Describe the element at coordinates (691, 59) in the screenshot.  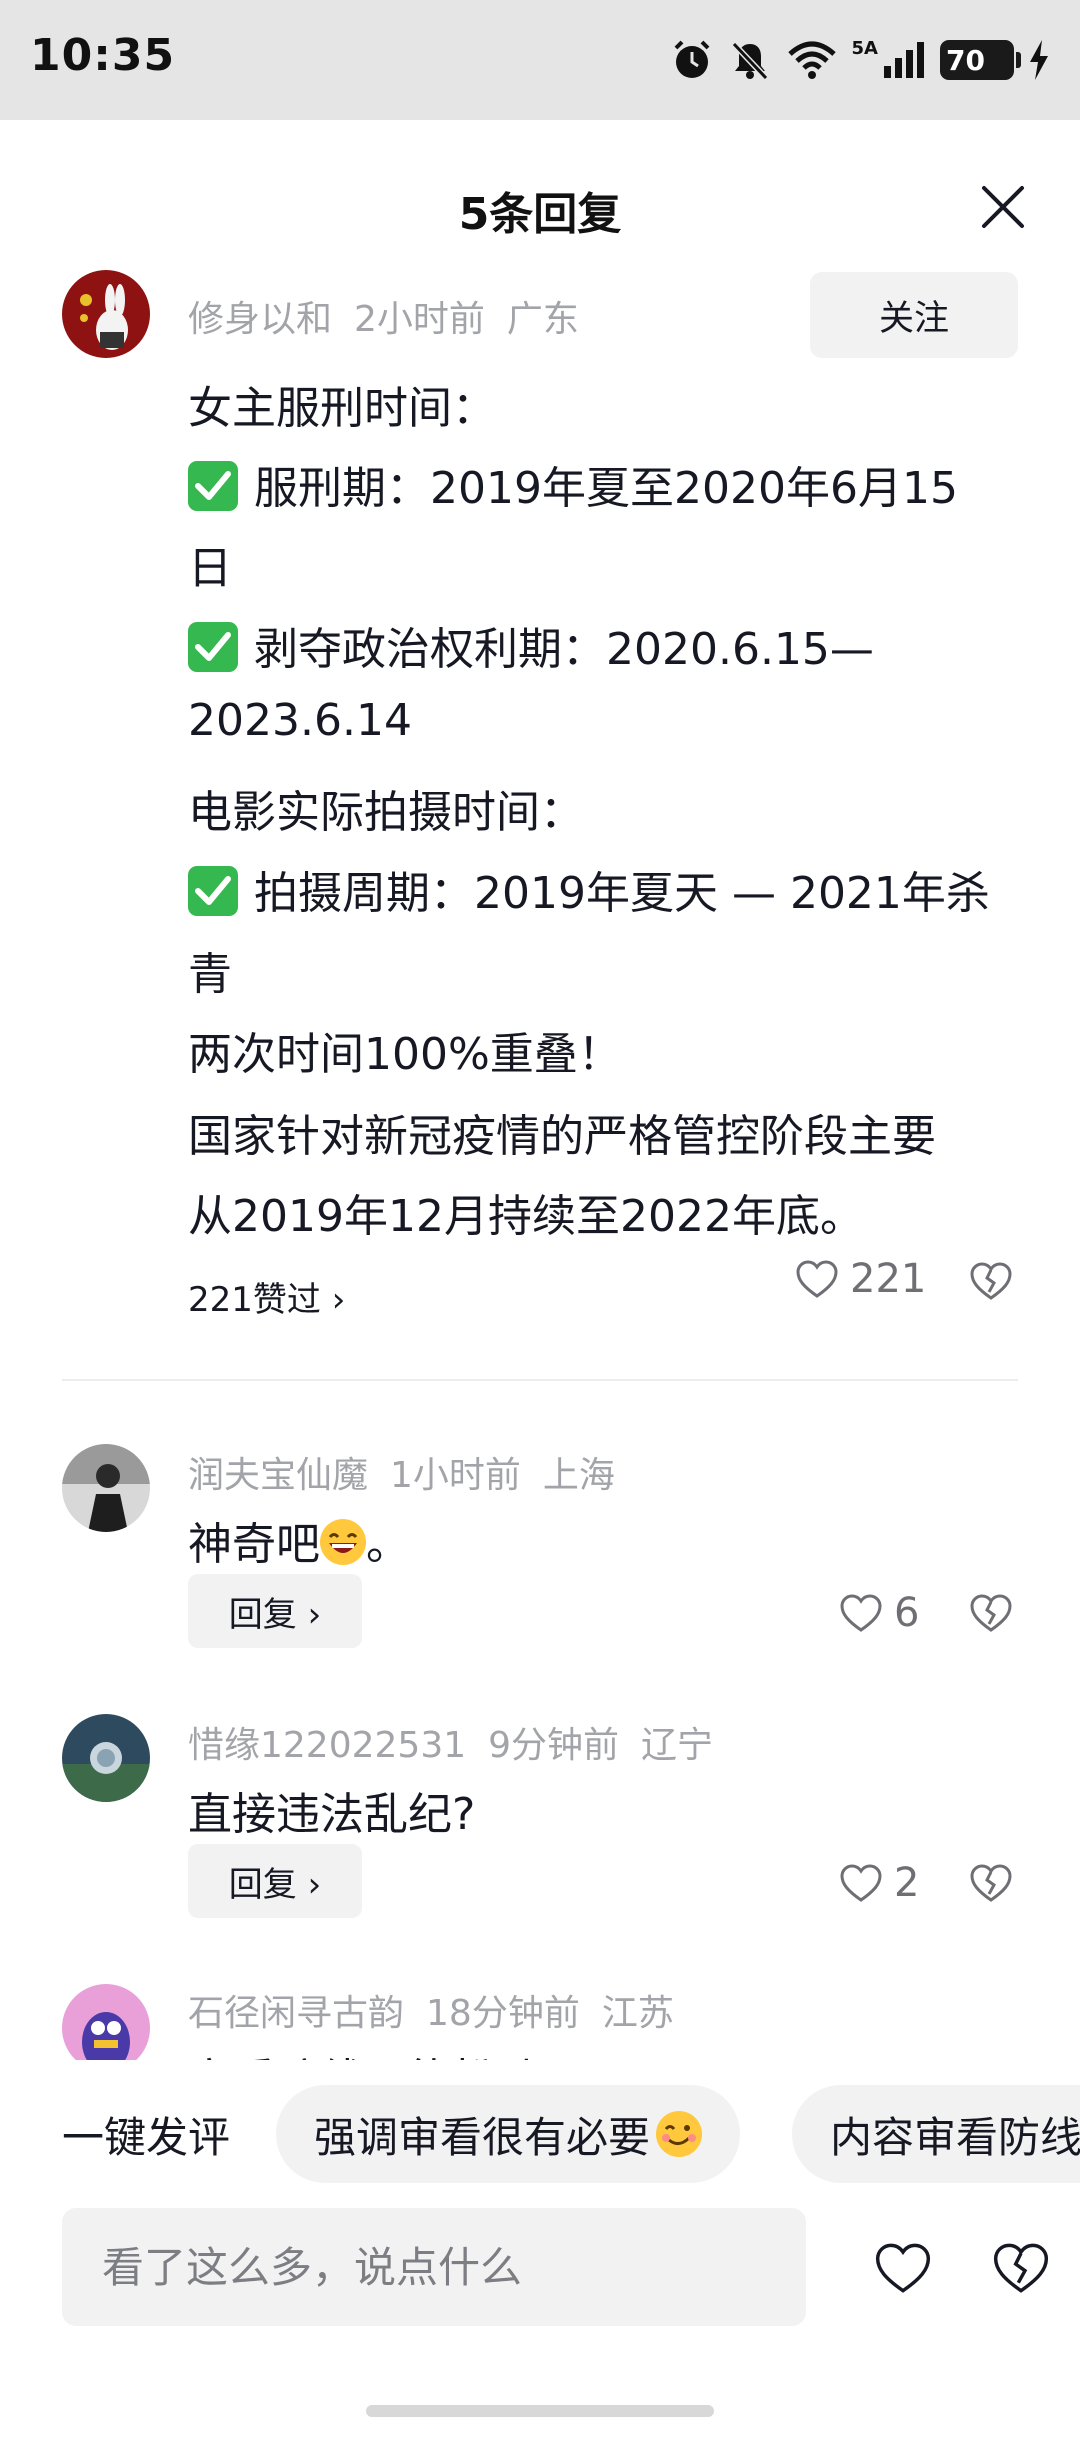
I see `alarm-icon` at that location.